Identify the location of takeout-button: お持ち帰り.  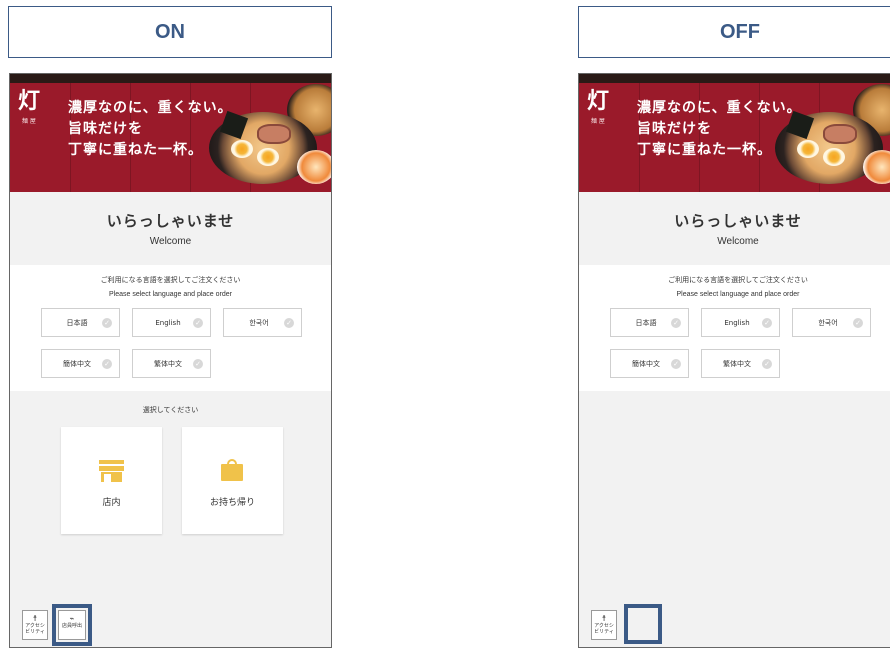
(232, 480).